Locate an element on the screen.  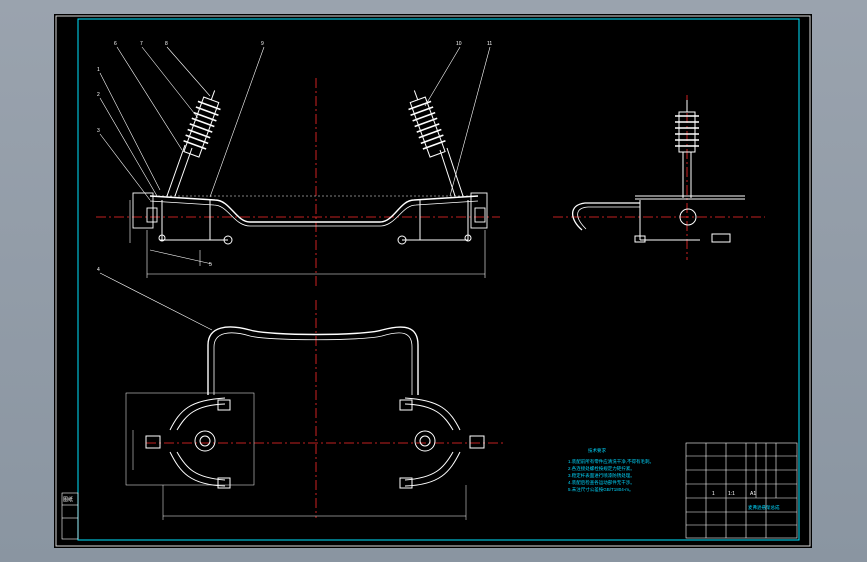
part-label-6: 6 is located at coordinates (115, 44).